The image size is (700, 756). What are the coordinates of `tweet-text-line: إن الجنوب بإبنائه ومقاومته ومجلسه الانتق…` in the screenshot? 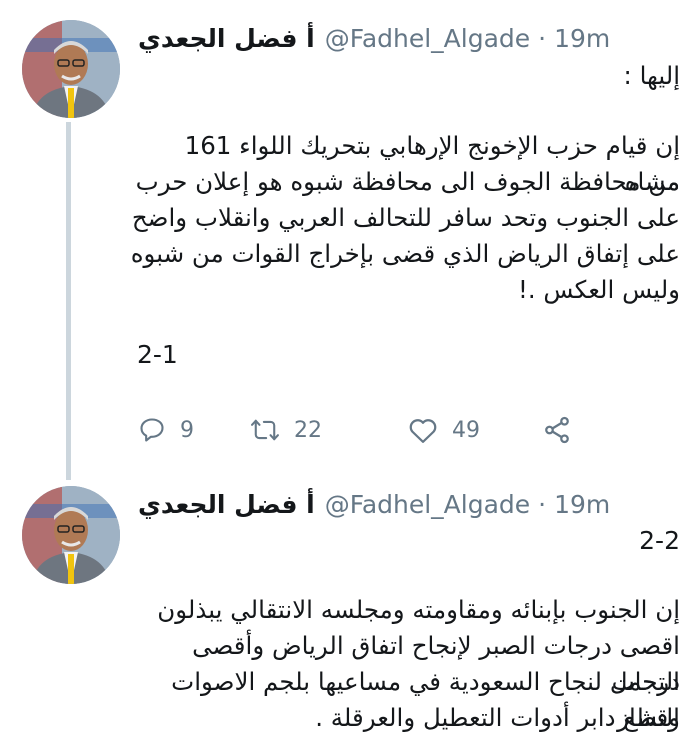 It's located at (418, 609).